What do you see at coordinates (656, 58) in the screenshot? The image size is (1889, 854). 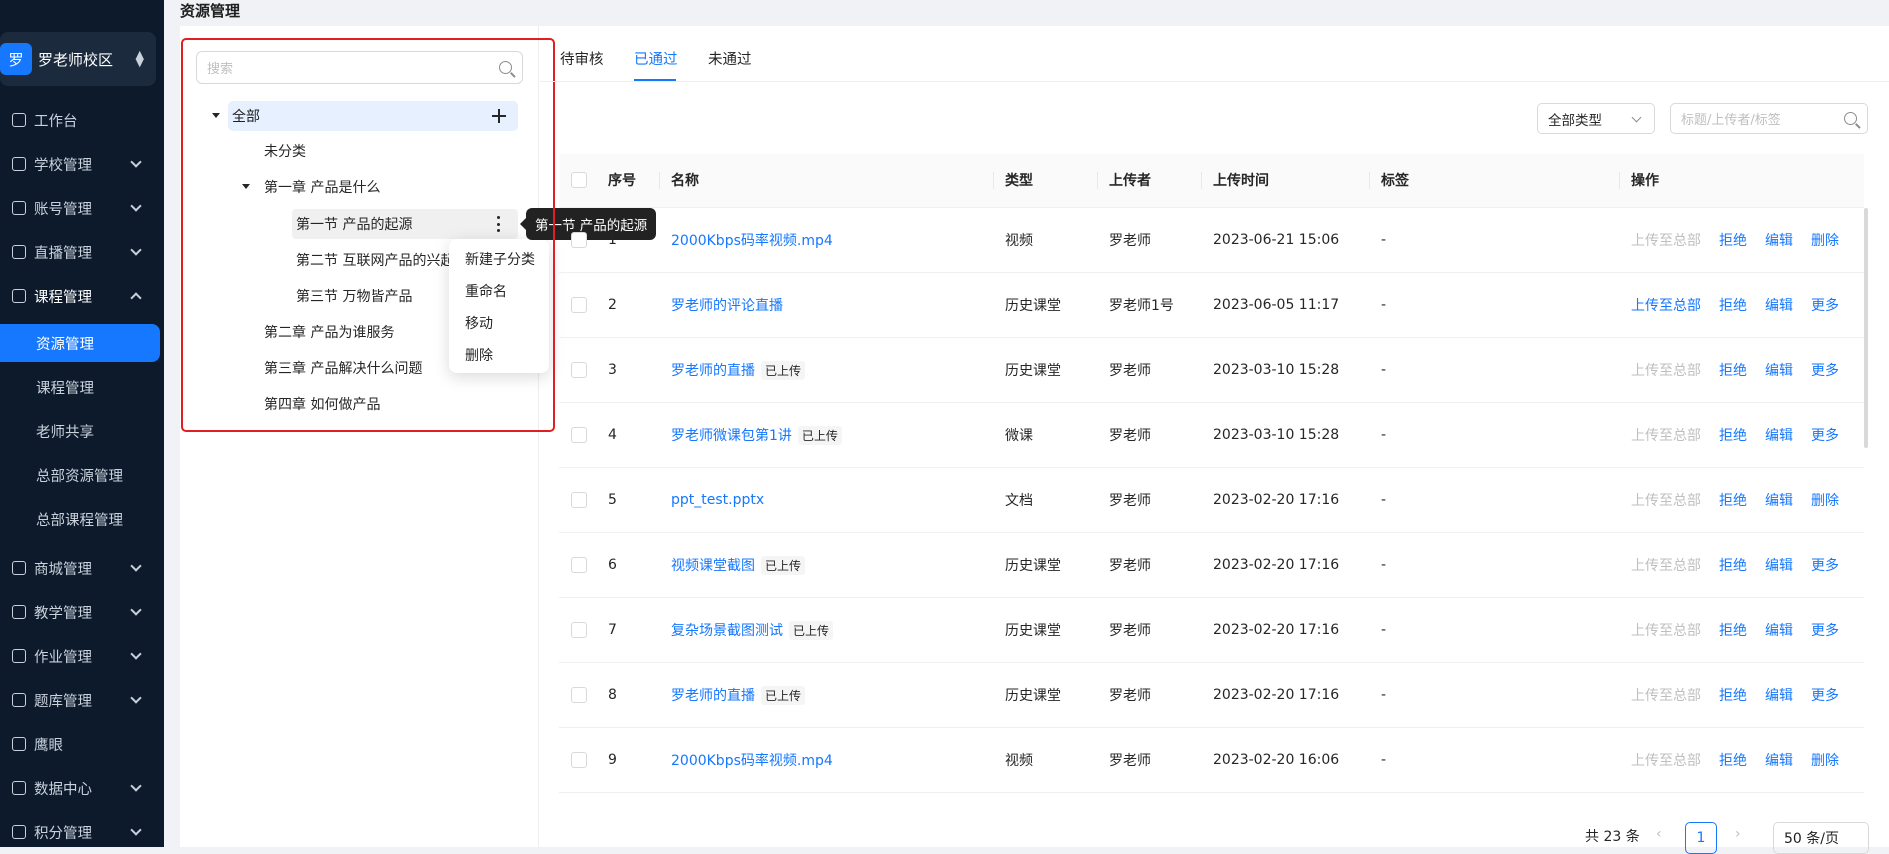 I see `tab-approved: 已通过` at bounding box center [656, 58].